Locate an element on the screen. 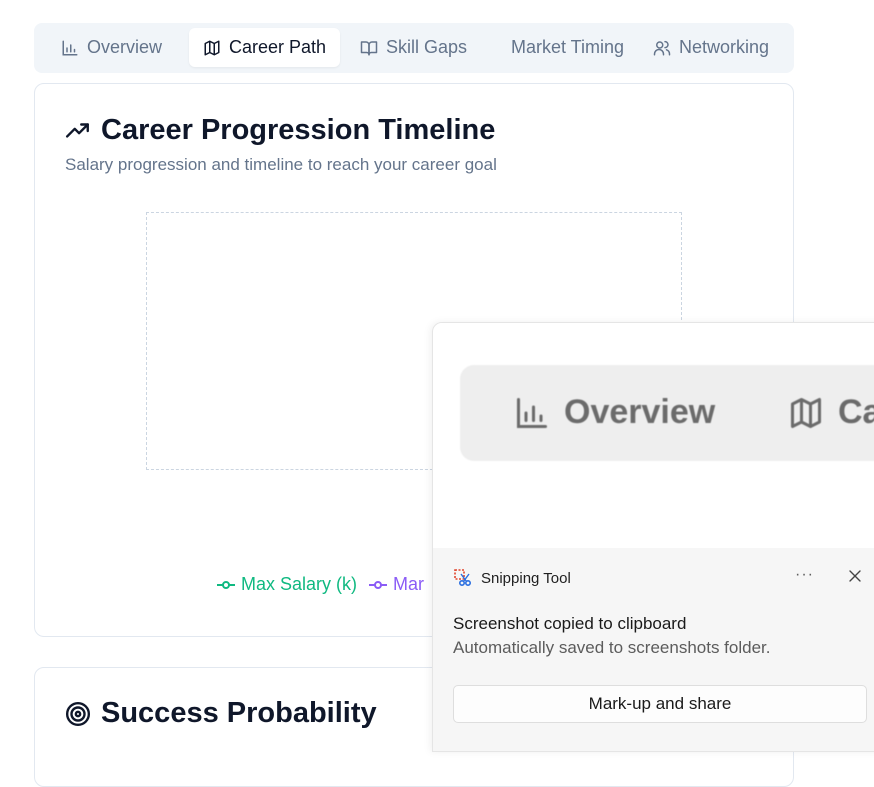 The image size is (874, 787). legend-label: Max Salary (k) is located at coordinates (299, 584).